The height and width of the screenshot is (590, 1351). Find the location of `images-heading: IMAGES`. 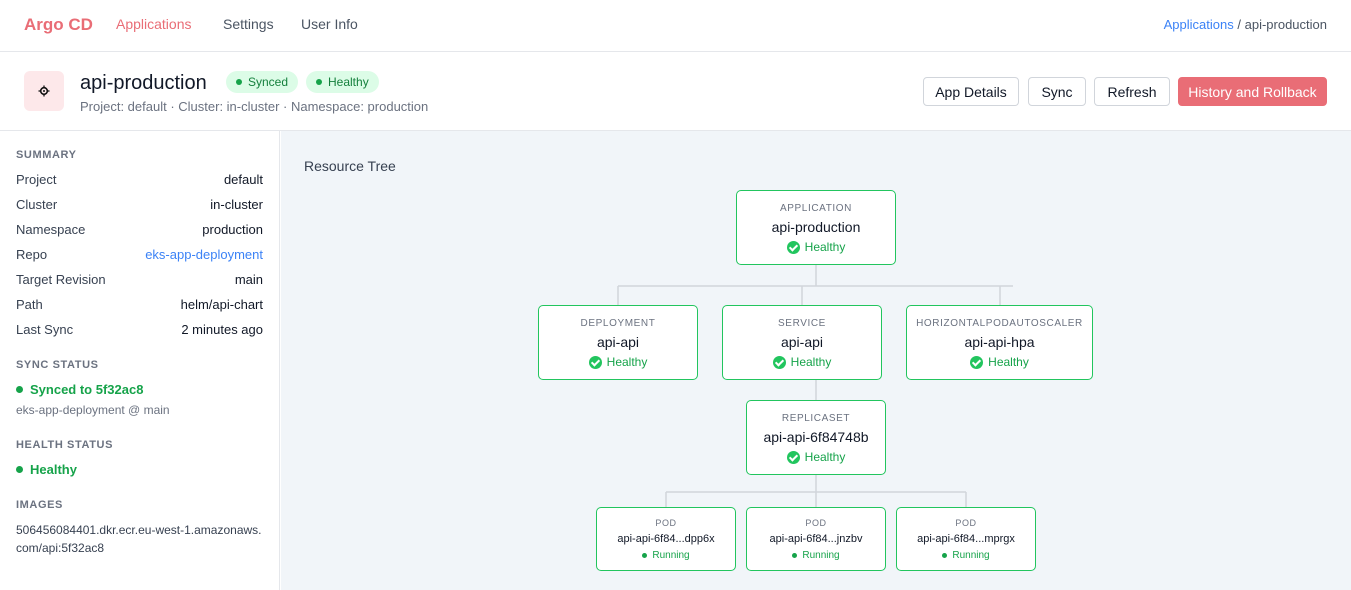

images-heading: IMAGES is located at coordinates (39, 505).